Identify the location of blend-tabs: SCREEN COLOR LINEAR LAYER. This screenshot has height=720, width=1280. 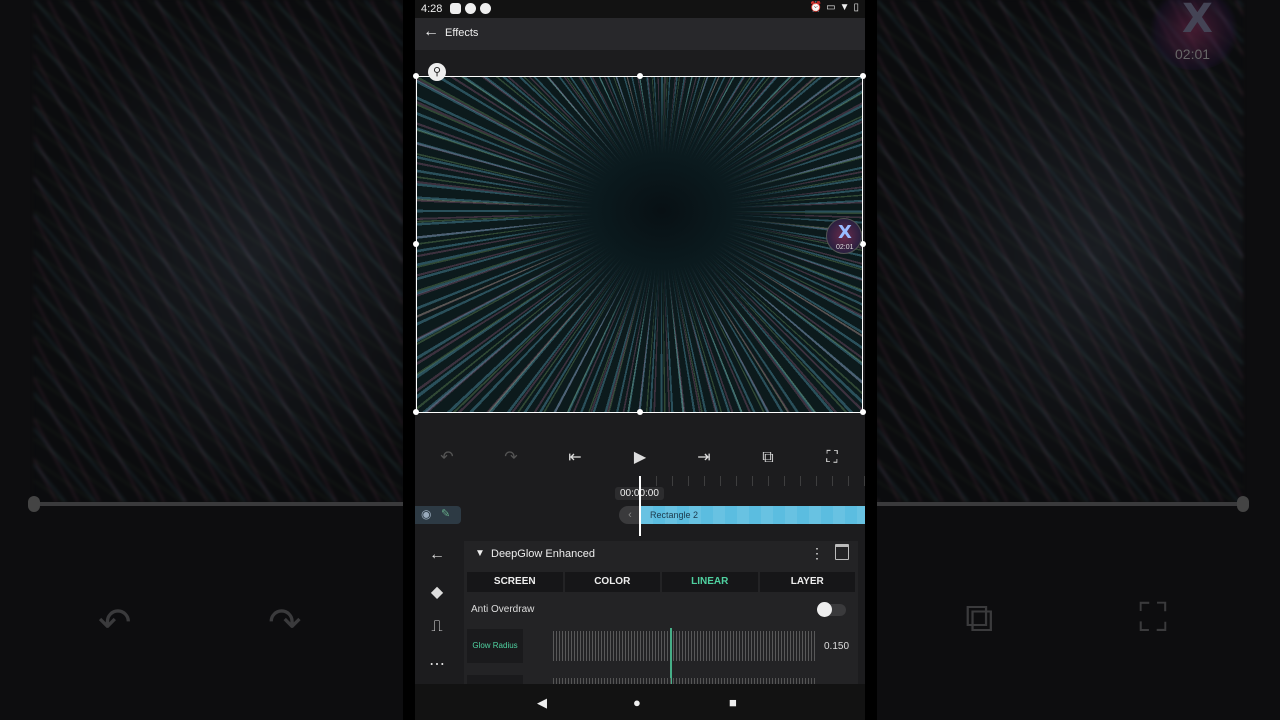
(661, 582).